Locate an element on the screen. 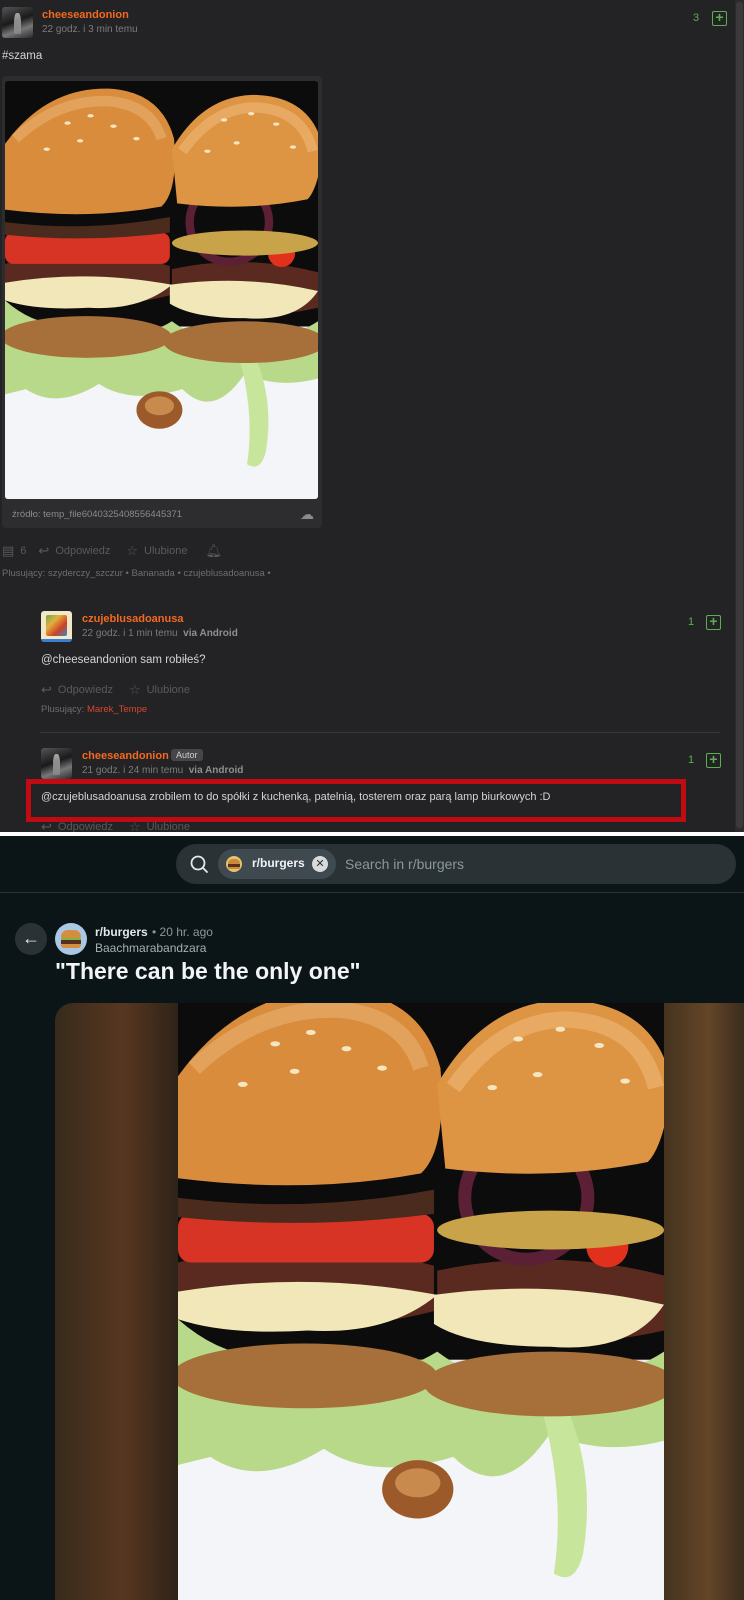 This screenshot has width=744, height=1600. post-vote-count: 3 is located at coordinates (696, 18).